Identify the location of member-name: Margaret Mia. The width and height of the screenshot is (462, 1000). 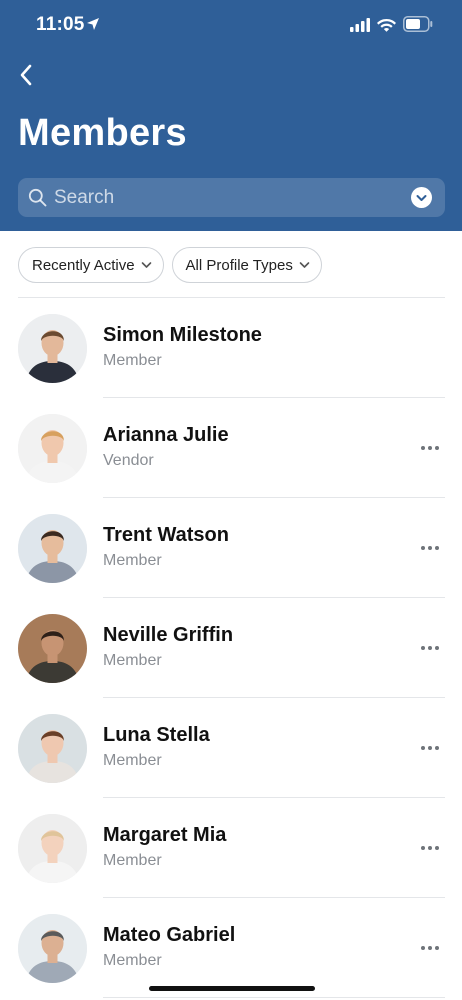
(165, 835).